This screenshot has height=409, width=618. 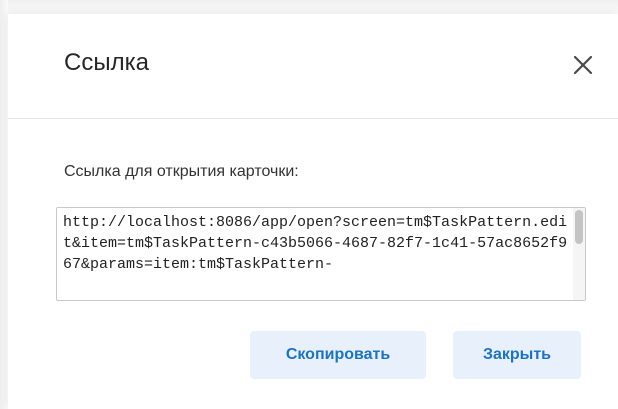 I want to click on close-icon, so click(x=583, y=65).